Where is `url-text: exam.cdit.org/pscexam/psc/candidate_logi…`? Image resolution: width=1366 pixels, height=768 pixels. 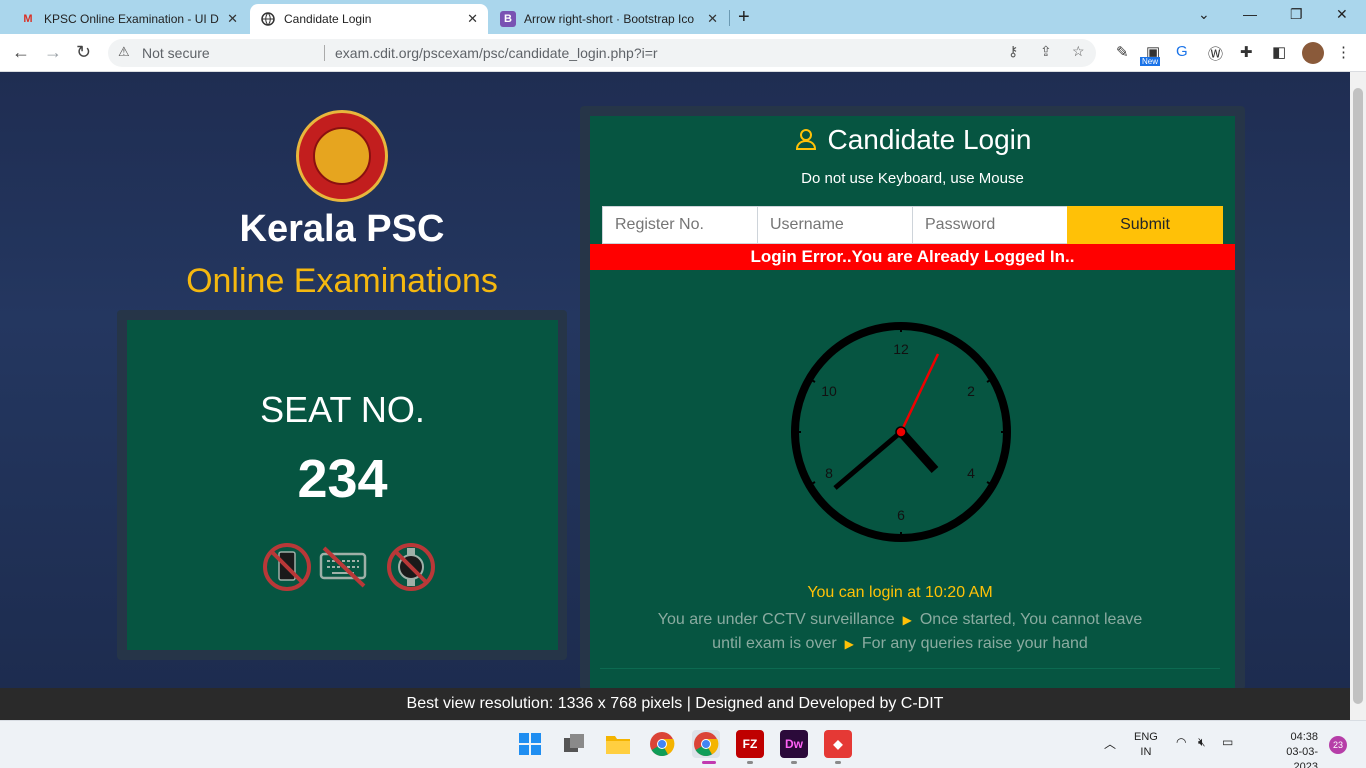
url-text: exam.cdit.org/pscexam/psc/candidate_logi… is located at coordinates (496, 53).